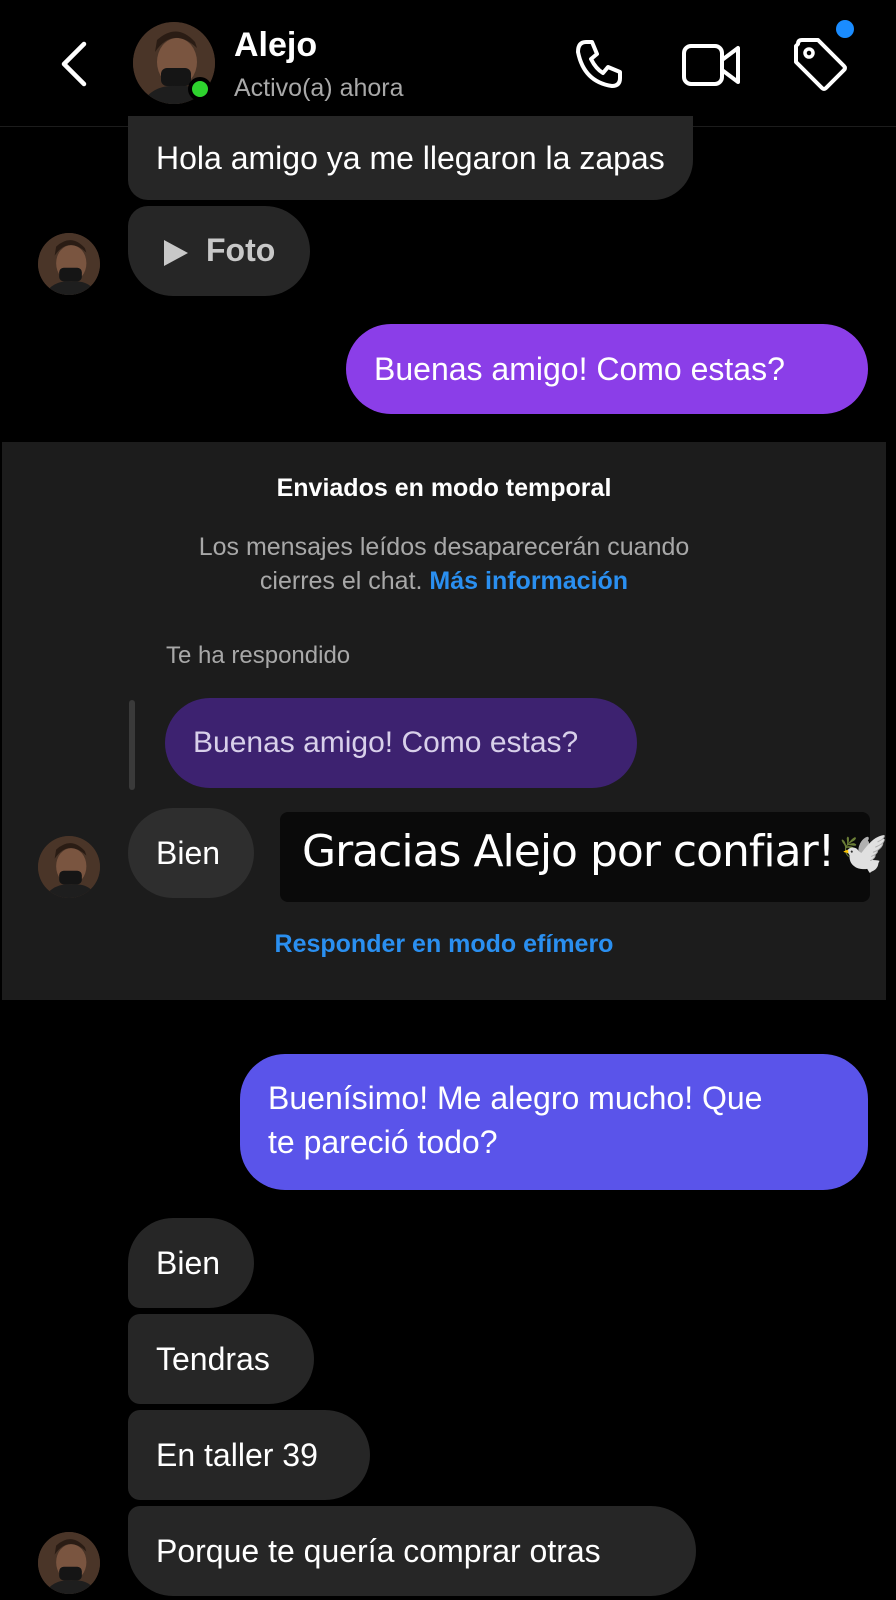 The width and height of the screenshot is (896, 1600). I want to click on photo-message: Foto, so click(219, 251).